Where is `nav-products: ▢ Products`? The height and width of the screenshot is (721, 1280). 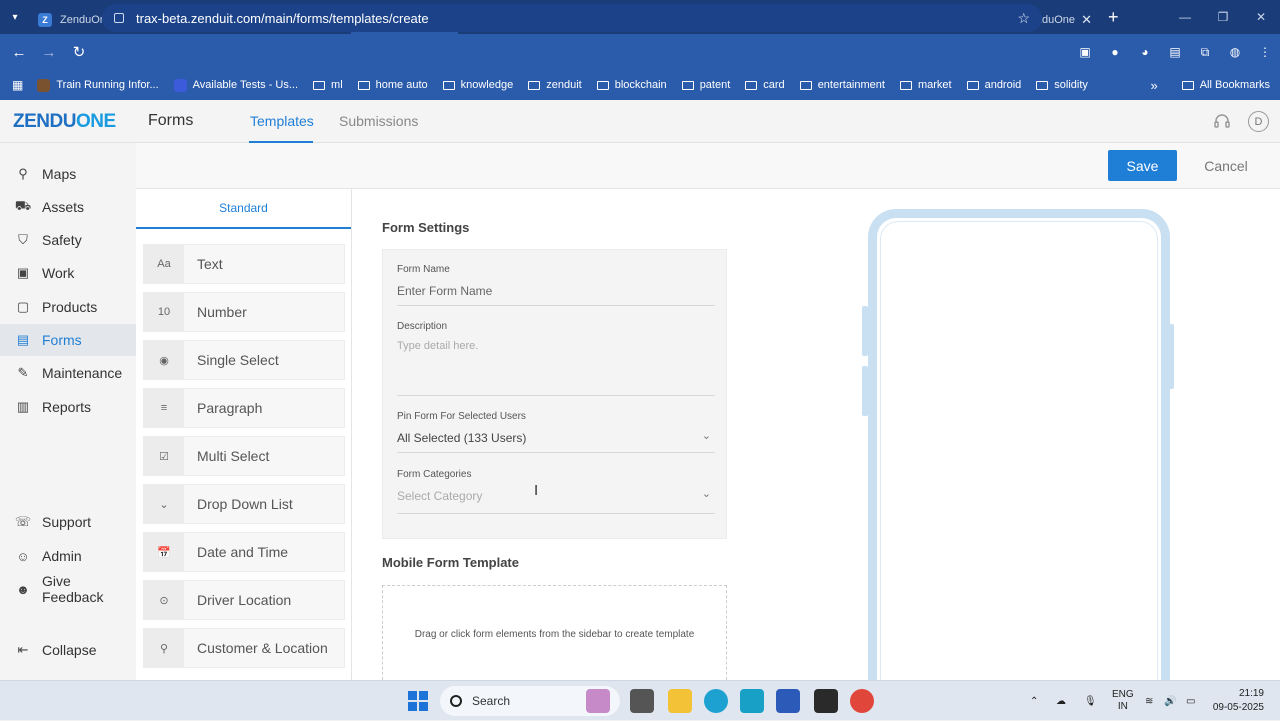
nav-products: ▢ Products is located at coordinates (68, 307).